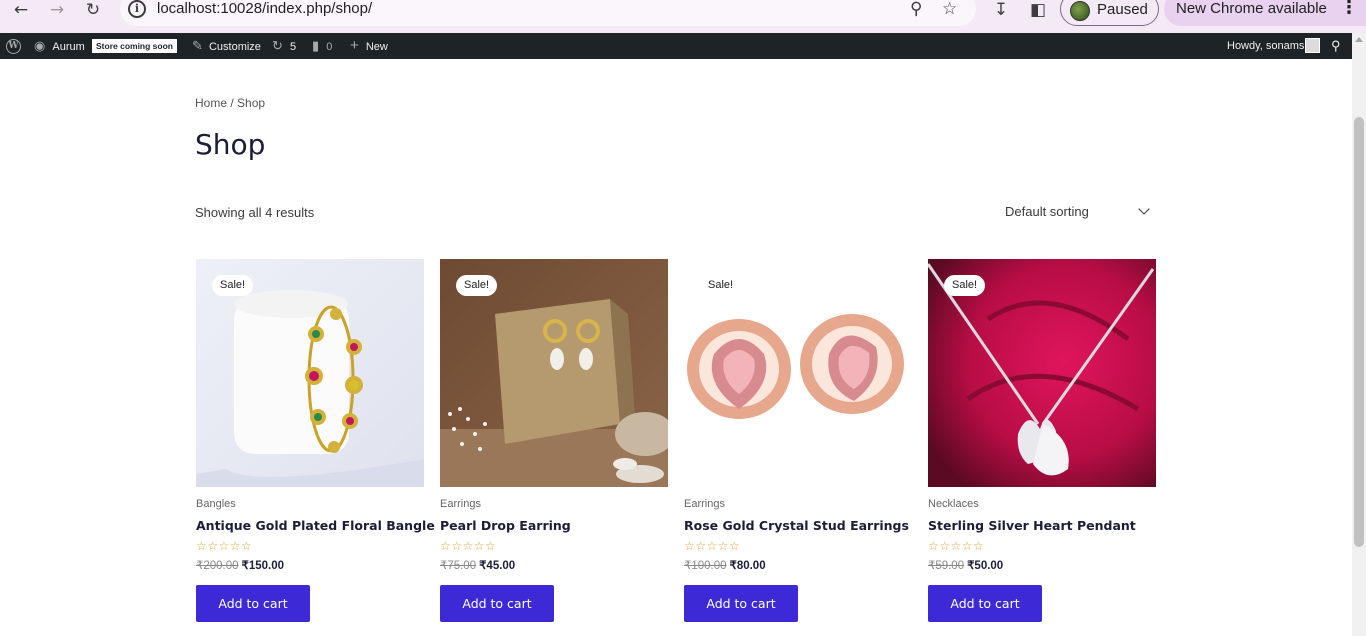  What do you see at coordinates (230, 144) in the screenshot?
I see `page-title: Shop` at bounding box center [230, 144].